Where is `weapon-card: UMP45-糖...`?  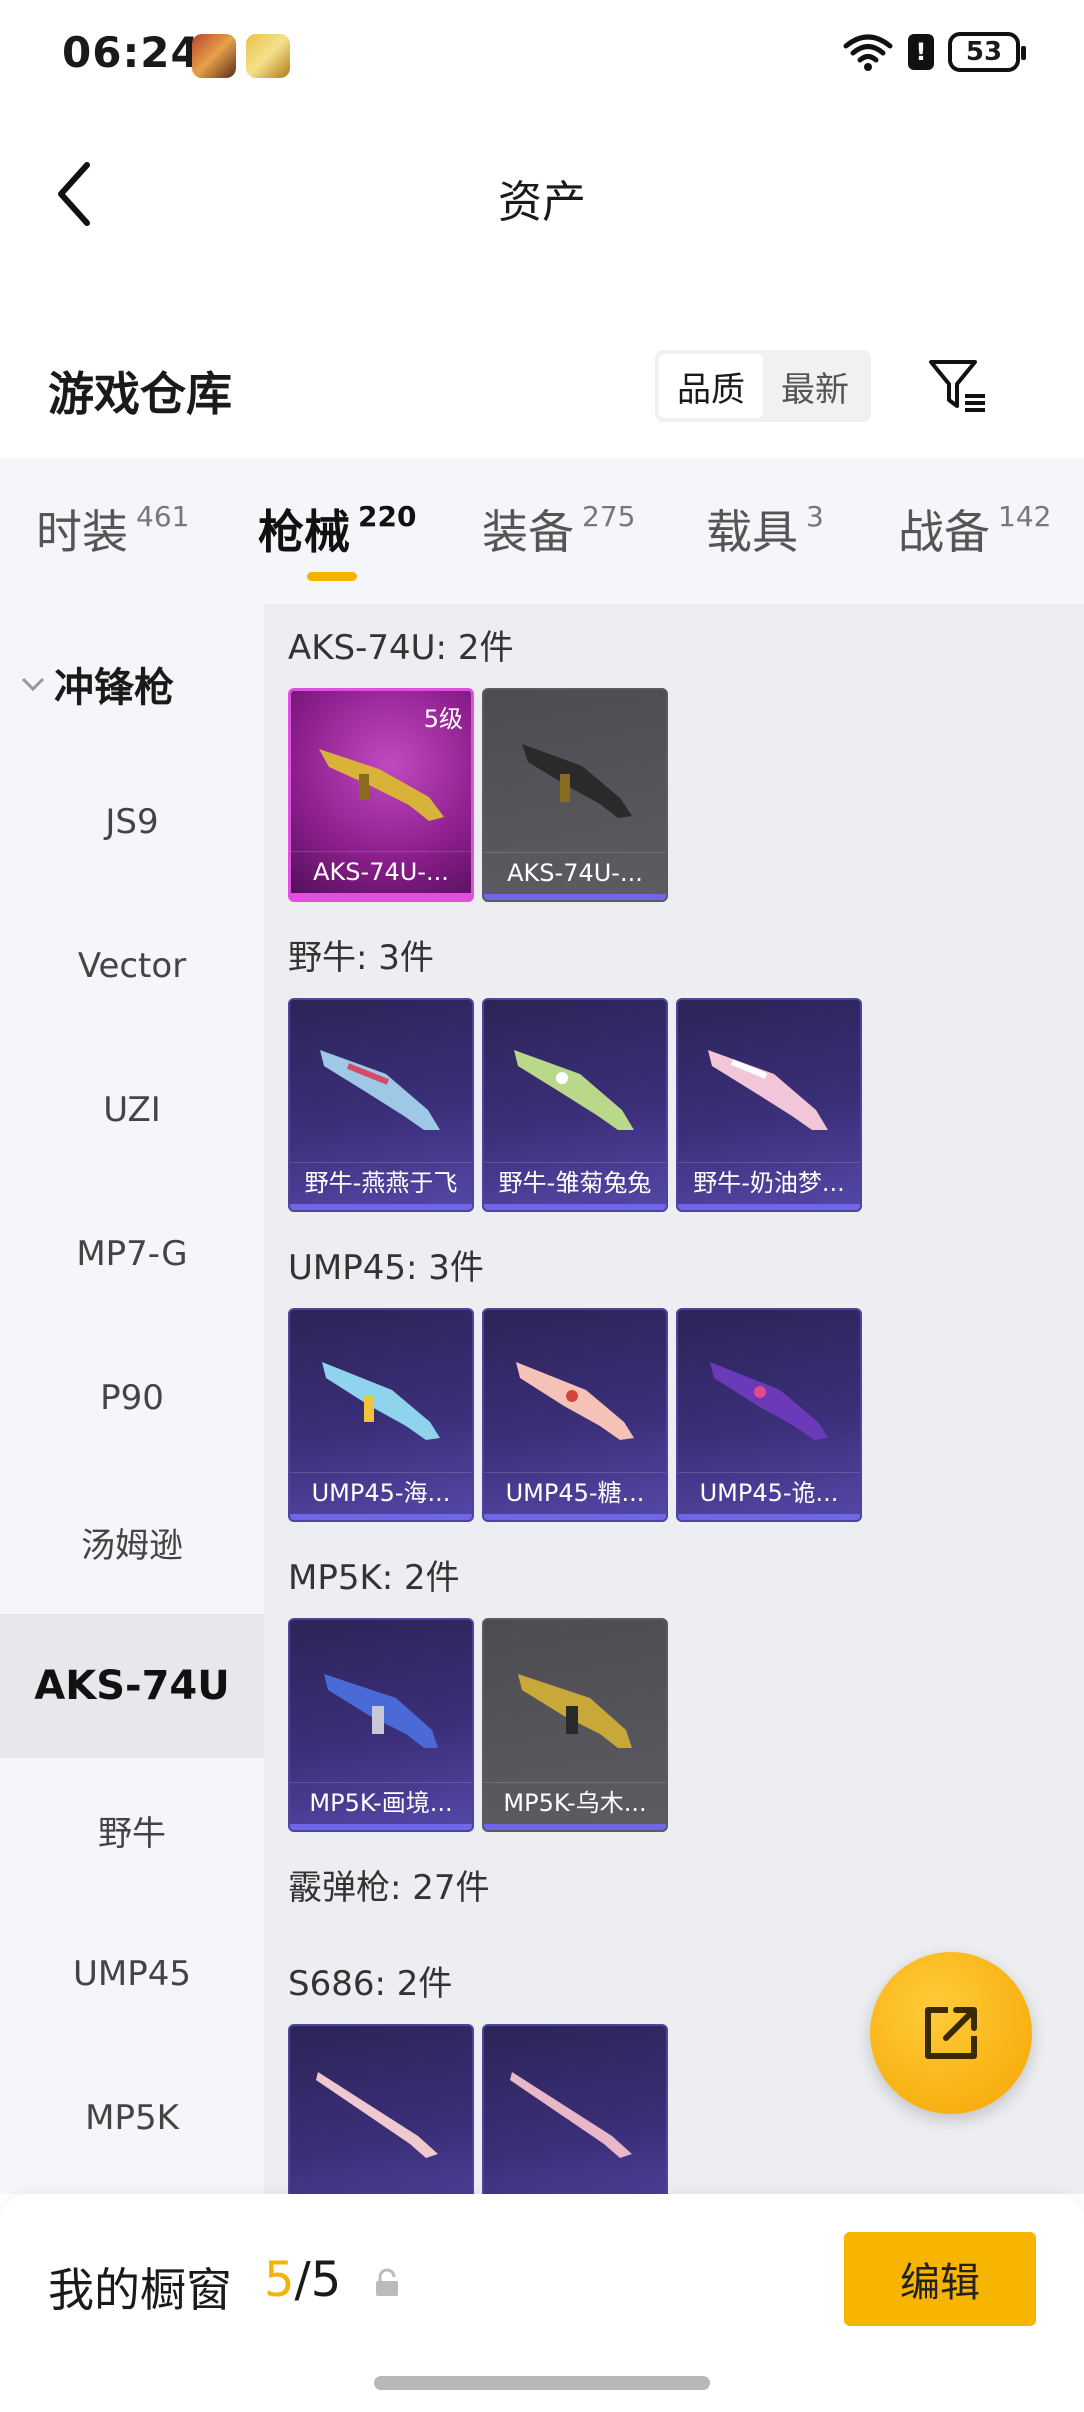
weapon-card: UMP45-糖... is located at coordinates (575, 1415).